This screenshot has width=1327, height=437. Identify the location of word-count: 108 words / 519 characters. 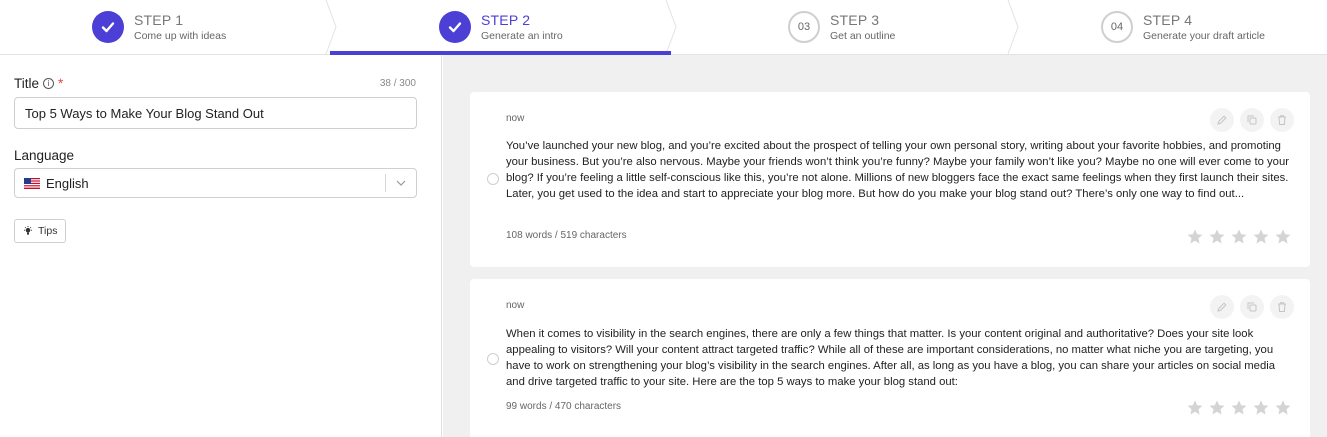
(566, 235).